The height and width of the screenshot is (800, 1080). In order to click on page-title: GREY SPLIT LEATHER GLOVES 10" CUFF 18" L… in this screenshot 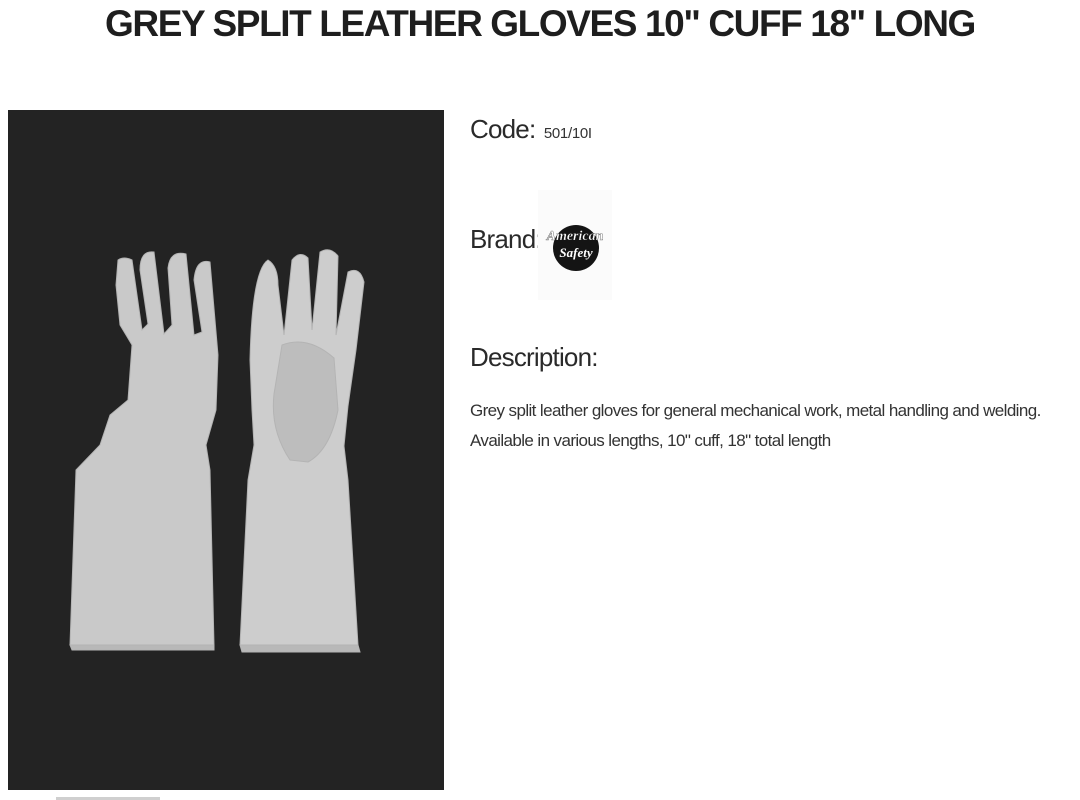, I will do `click(540, 23)`.